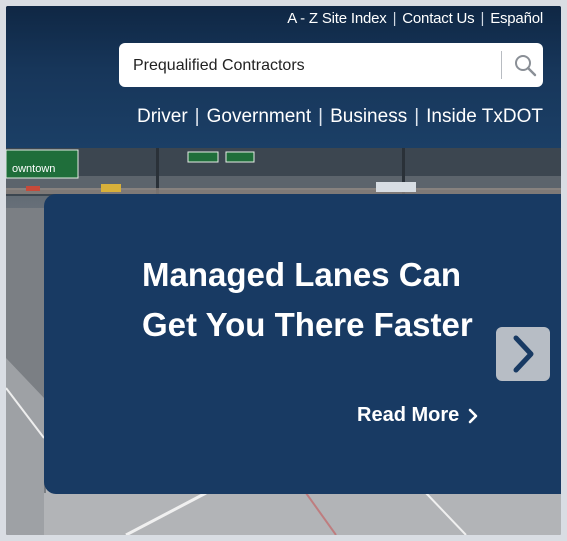 The height and width of the screenshot is (541, 567). I want to click on read-more-label: Read More, so click(408, 415).